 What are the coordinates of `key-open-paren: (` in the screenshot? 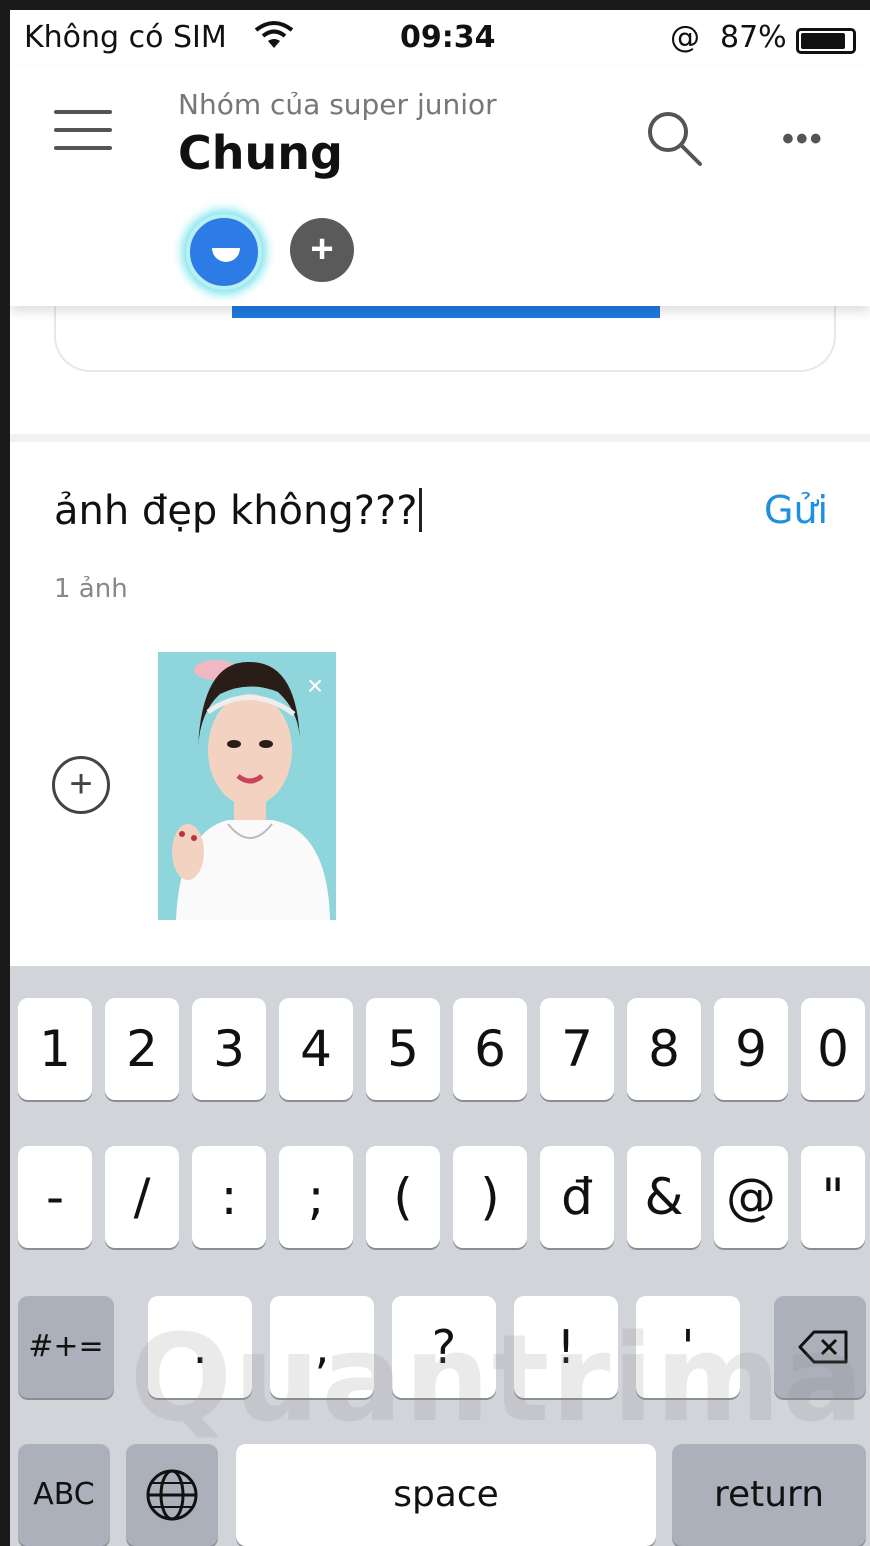 It's located at (403, 1197).